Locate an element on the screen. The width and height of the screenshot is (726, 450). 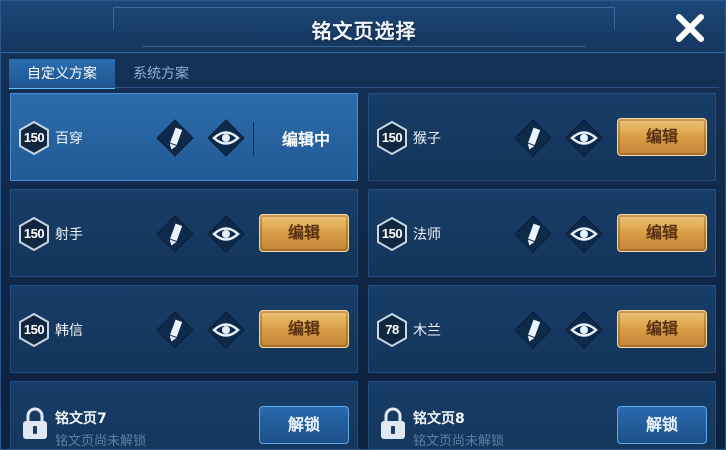
tab-divider is located at coordinates (364, 87).